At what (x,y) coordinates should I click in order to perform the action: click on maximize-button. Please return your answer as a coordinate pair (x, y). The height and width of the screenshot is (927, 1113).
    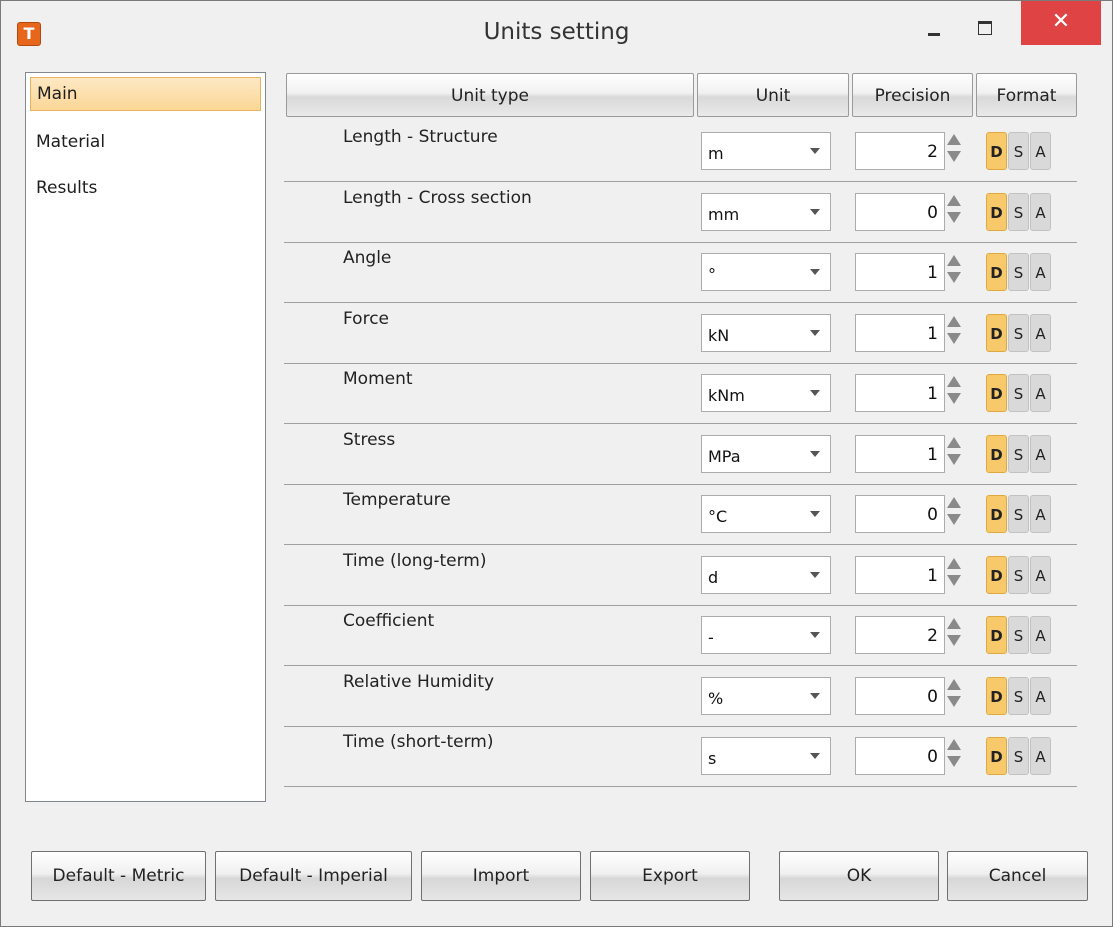
    Looking at the image, I should click on (984, 28).